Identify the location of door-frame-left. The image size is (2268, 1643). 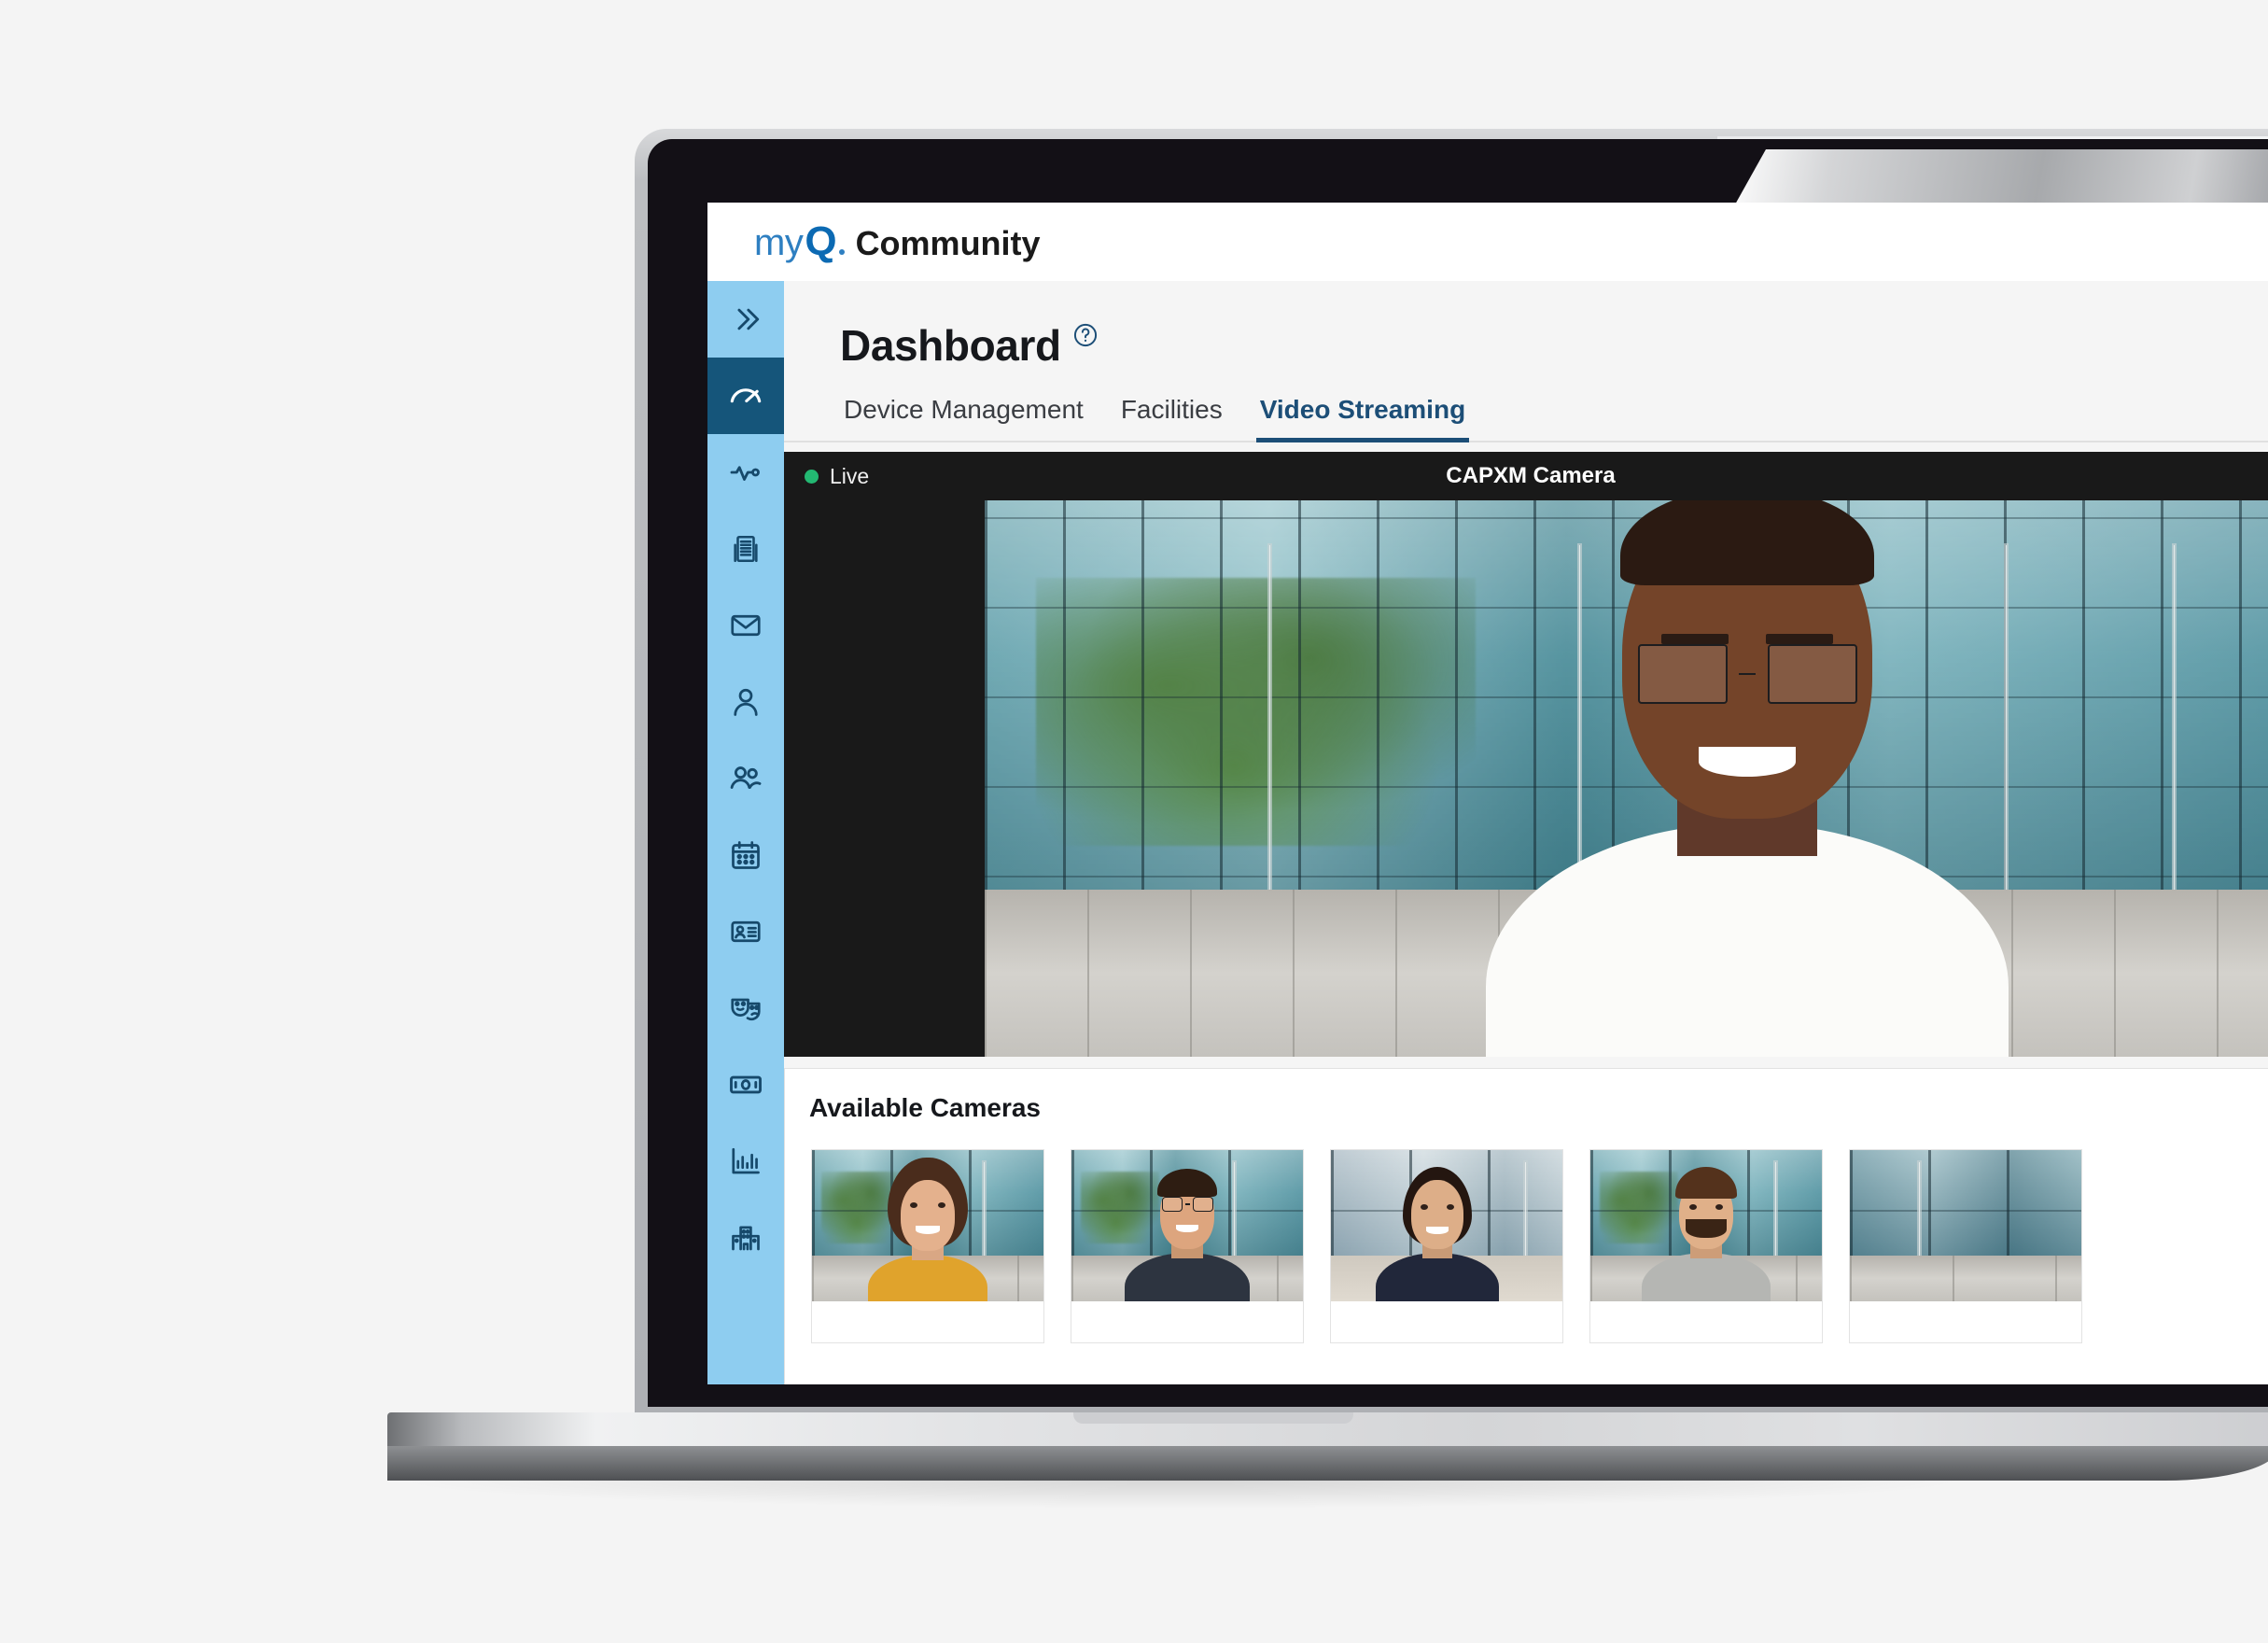
(1269, 717).